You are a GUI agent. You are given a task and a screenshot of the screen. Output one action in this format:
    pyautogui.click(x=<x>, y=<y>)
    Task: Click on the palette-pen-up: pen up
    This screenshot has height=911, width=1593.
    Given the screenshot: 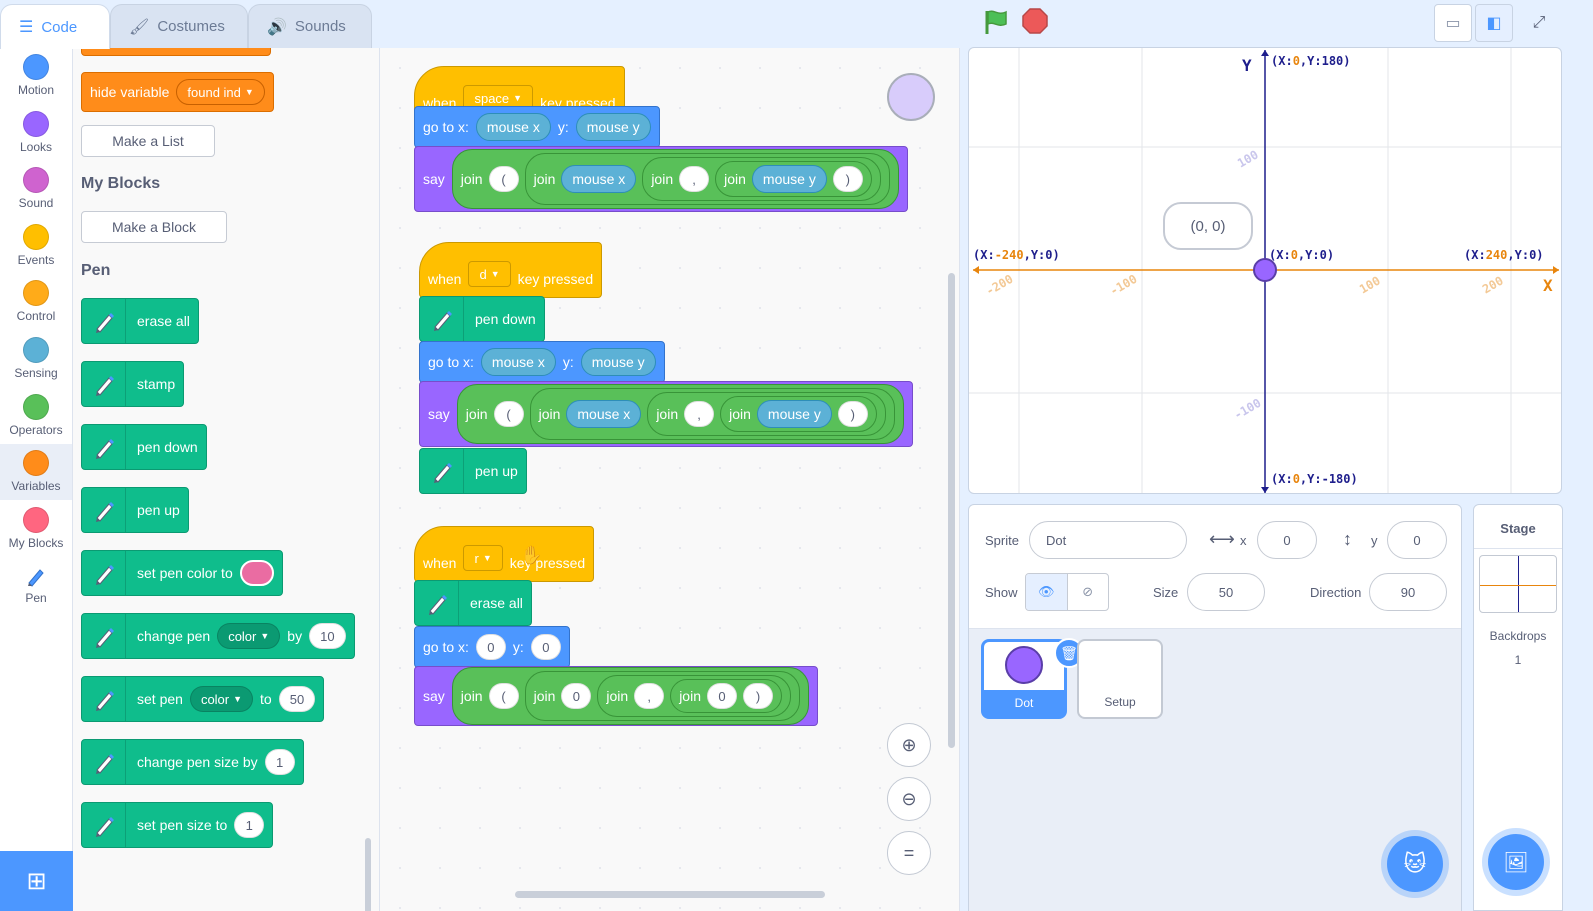 What is the action you would take?
    pyautogui.click(x=135, y=510)
    